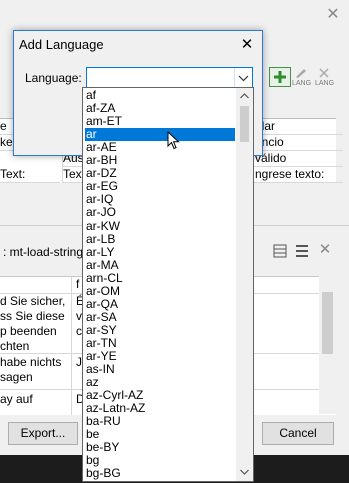  Describe the element at coordinates (160, 317) in the screenshot. I see `language-option: ar-SA` at that location.